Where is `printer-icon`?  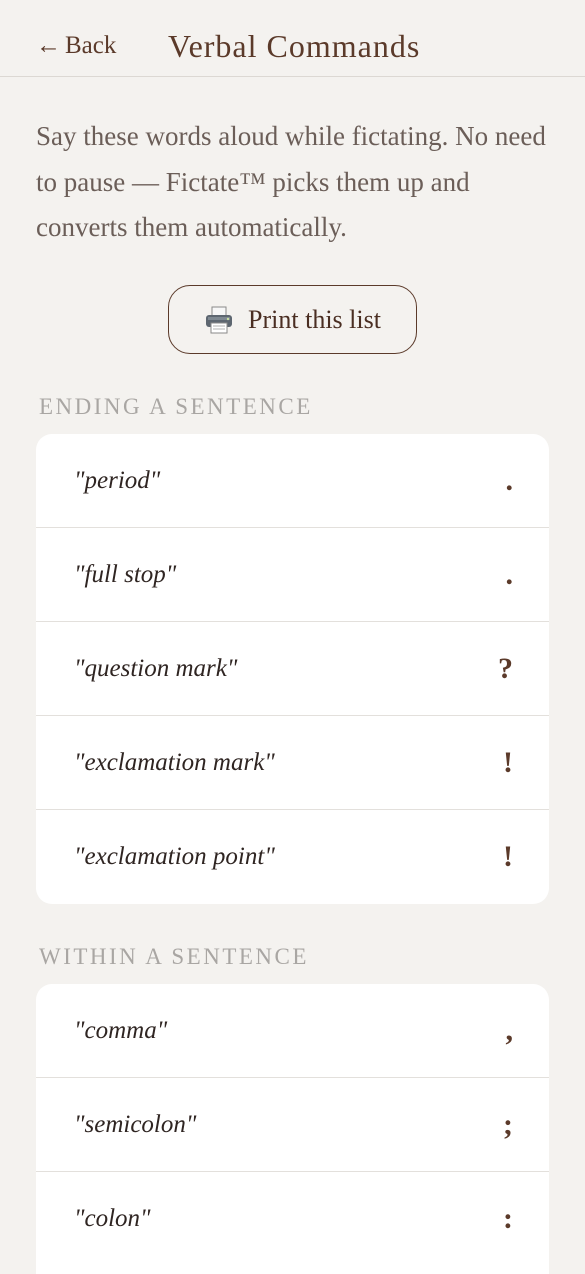
printer-icon is located at coordinates (219, 320).